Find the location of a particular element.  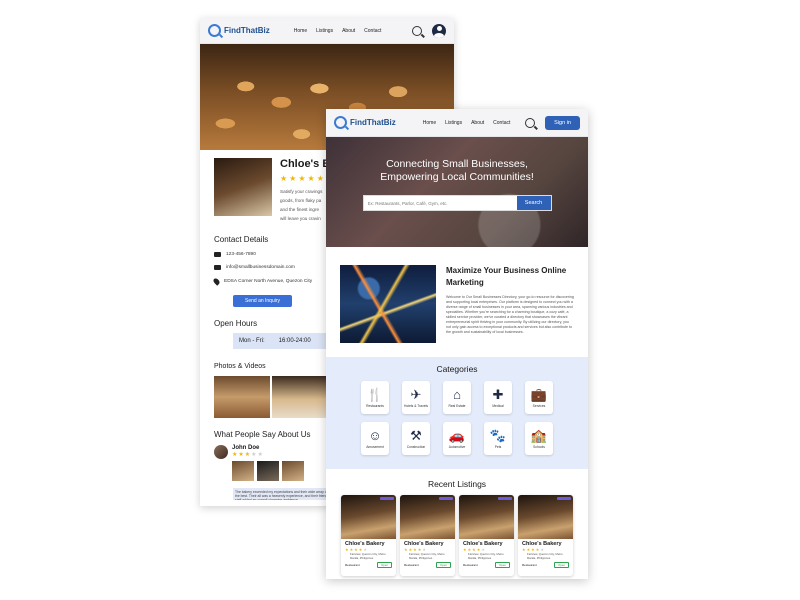

category-medical: ✚ Medical is located at coordinates (498, 397).